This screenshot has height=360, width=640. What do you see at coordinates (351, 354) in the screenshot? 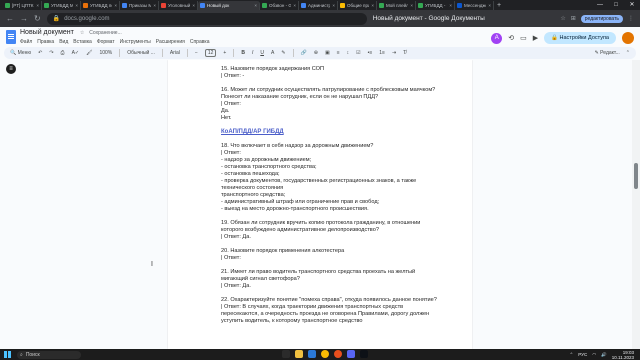
I see `discord-icon` at bounding box center [351, 354].